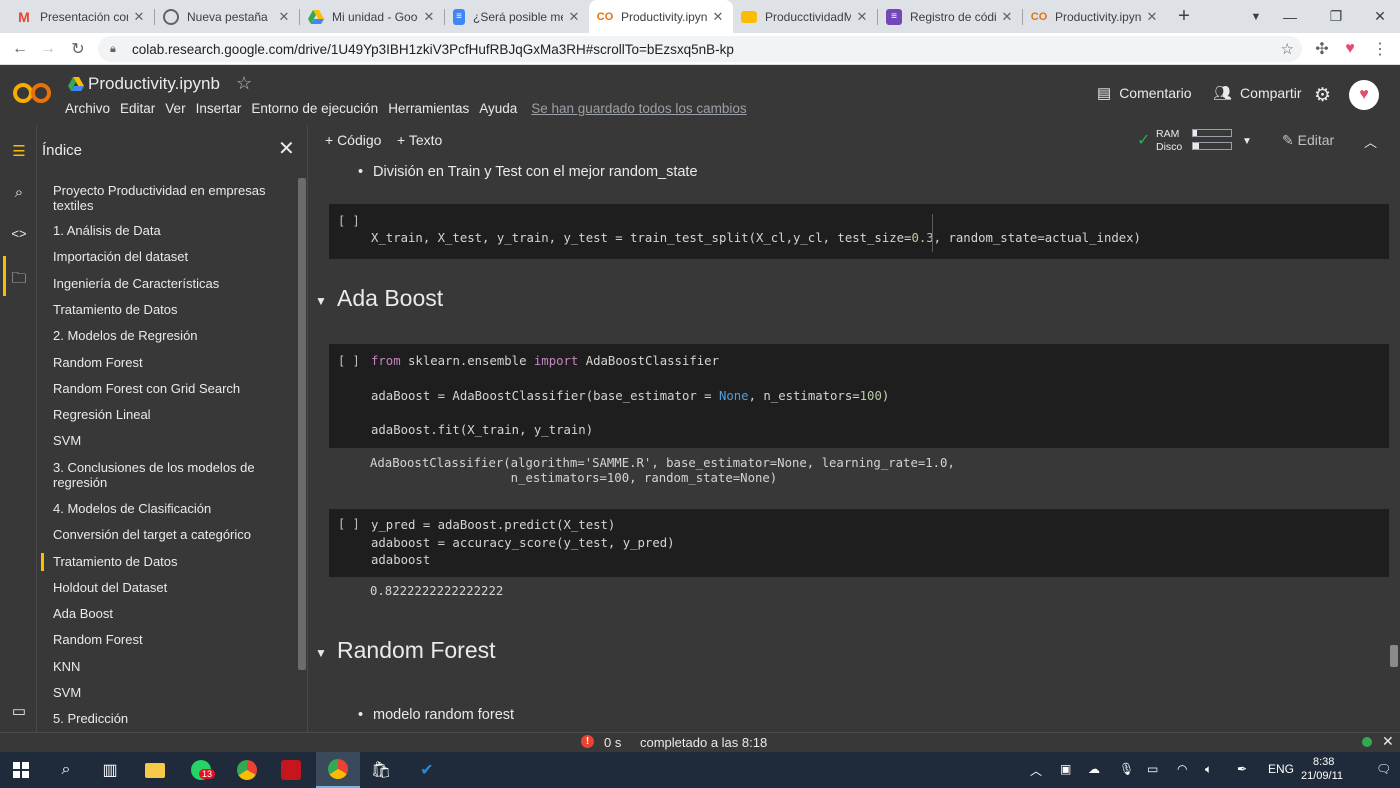 The width and height of the screenshot is (1400, 788). I want to click on menu-edit: Editar, so click(137, 108).